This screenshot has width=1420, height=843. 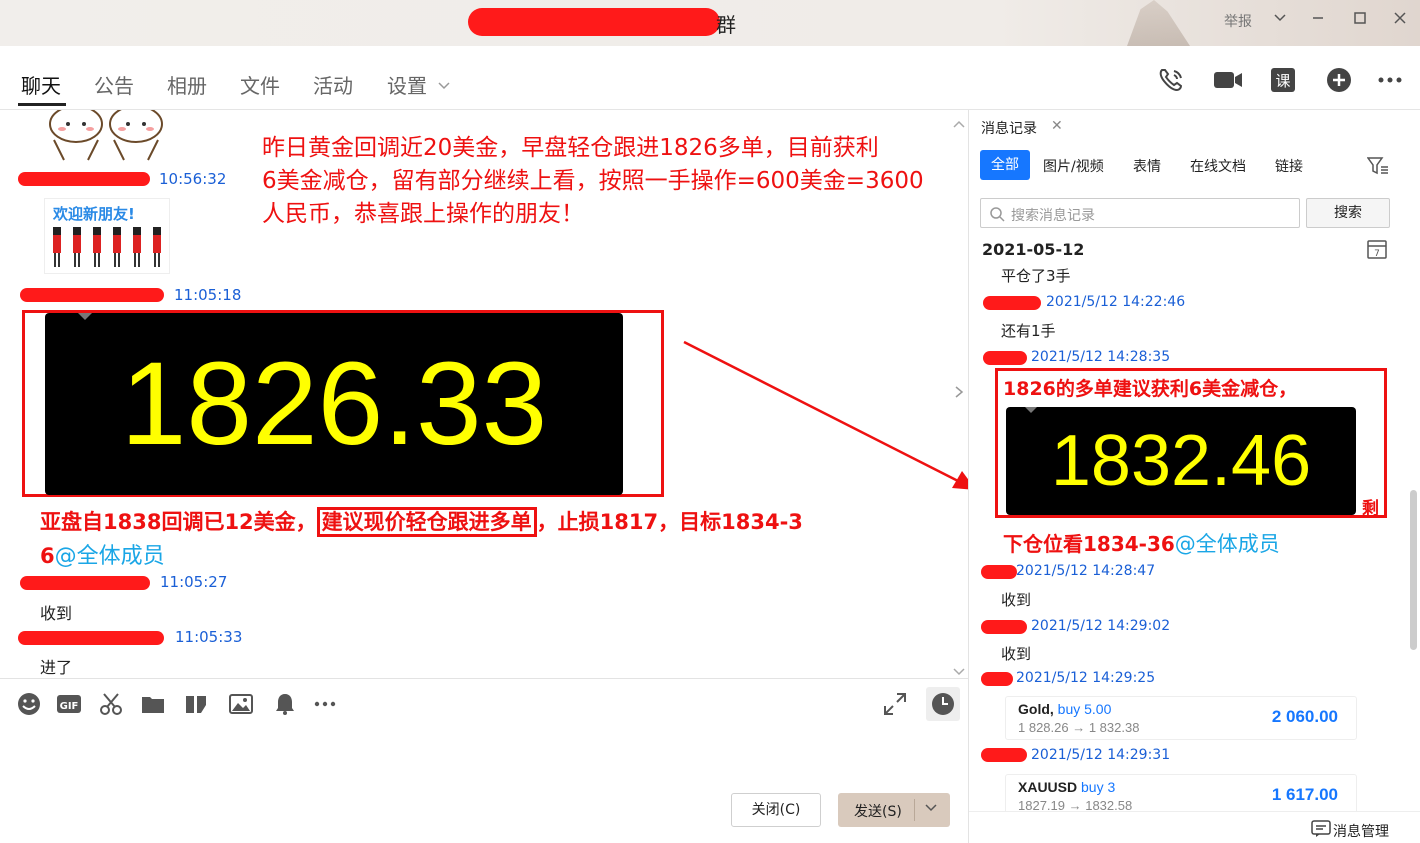 What do you see at coordinates (209, 637) in the screenshot?
I see `message-time: 11:05:33` at bounding box center [209, 637].